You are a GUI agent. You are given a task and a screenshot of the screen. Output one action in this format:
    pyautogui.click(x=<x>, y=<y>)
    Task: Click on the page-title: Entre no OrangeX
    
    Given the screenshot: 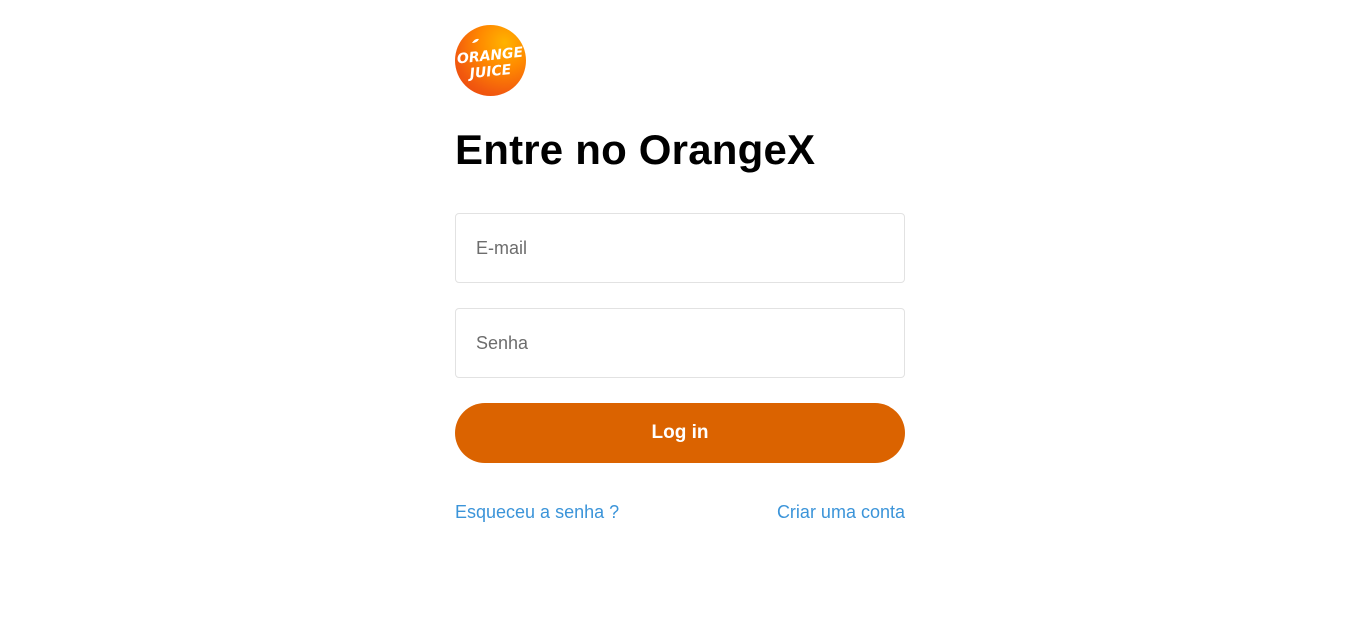 What is the action you would take?
    pyautogui.click(x=635, y=149)
    